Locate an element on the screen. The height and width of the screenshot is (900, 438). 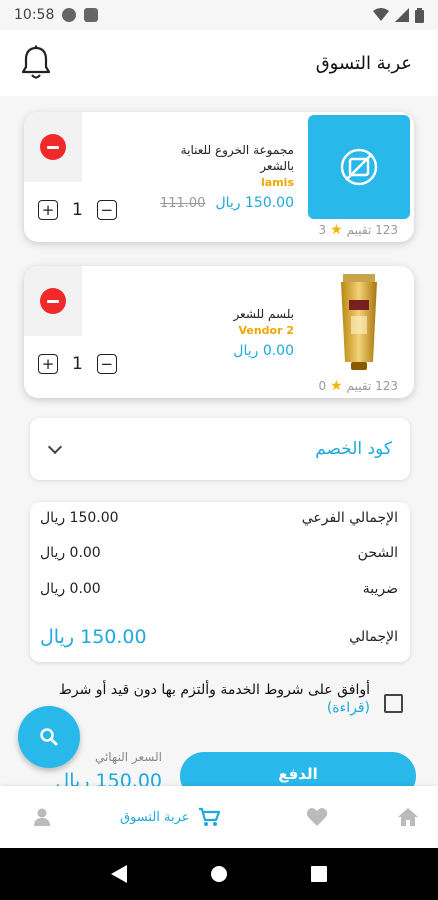
nav-profile is located at coordinates (42, 817).